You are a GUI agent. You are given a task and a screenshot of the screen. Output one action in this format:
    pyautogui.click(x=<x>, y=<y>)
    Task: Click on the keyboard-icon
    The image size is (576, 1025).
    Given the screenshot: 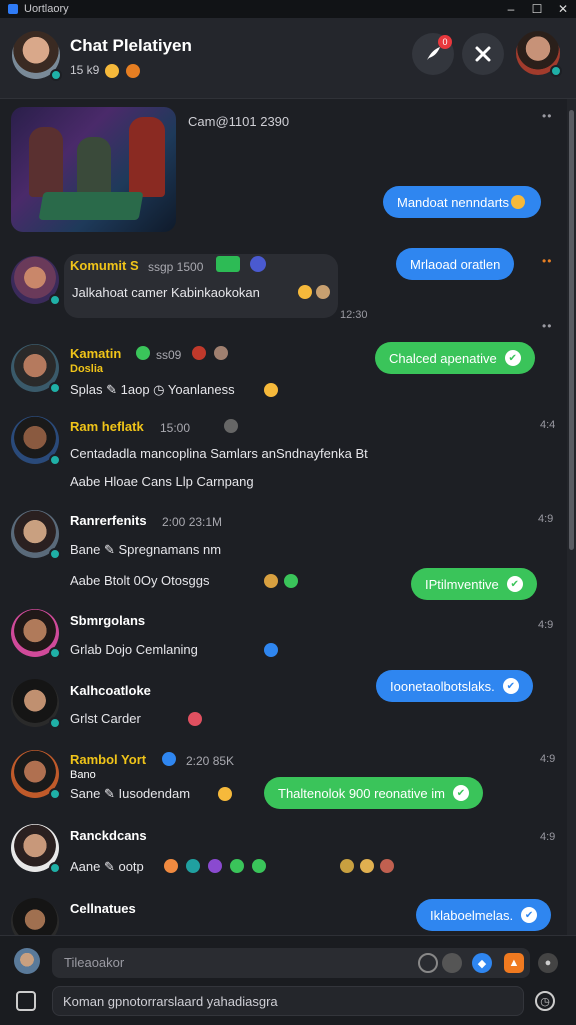 What is the action you would take?
    pyautogui.click(x=26, y=1001)
    